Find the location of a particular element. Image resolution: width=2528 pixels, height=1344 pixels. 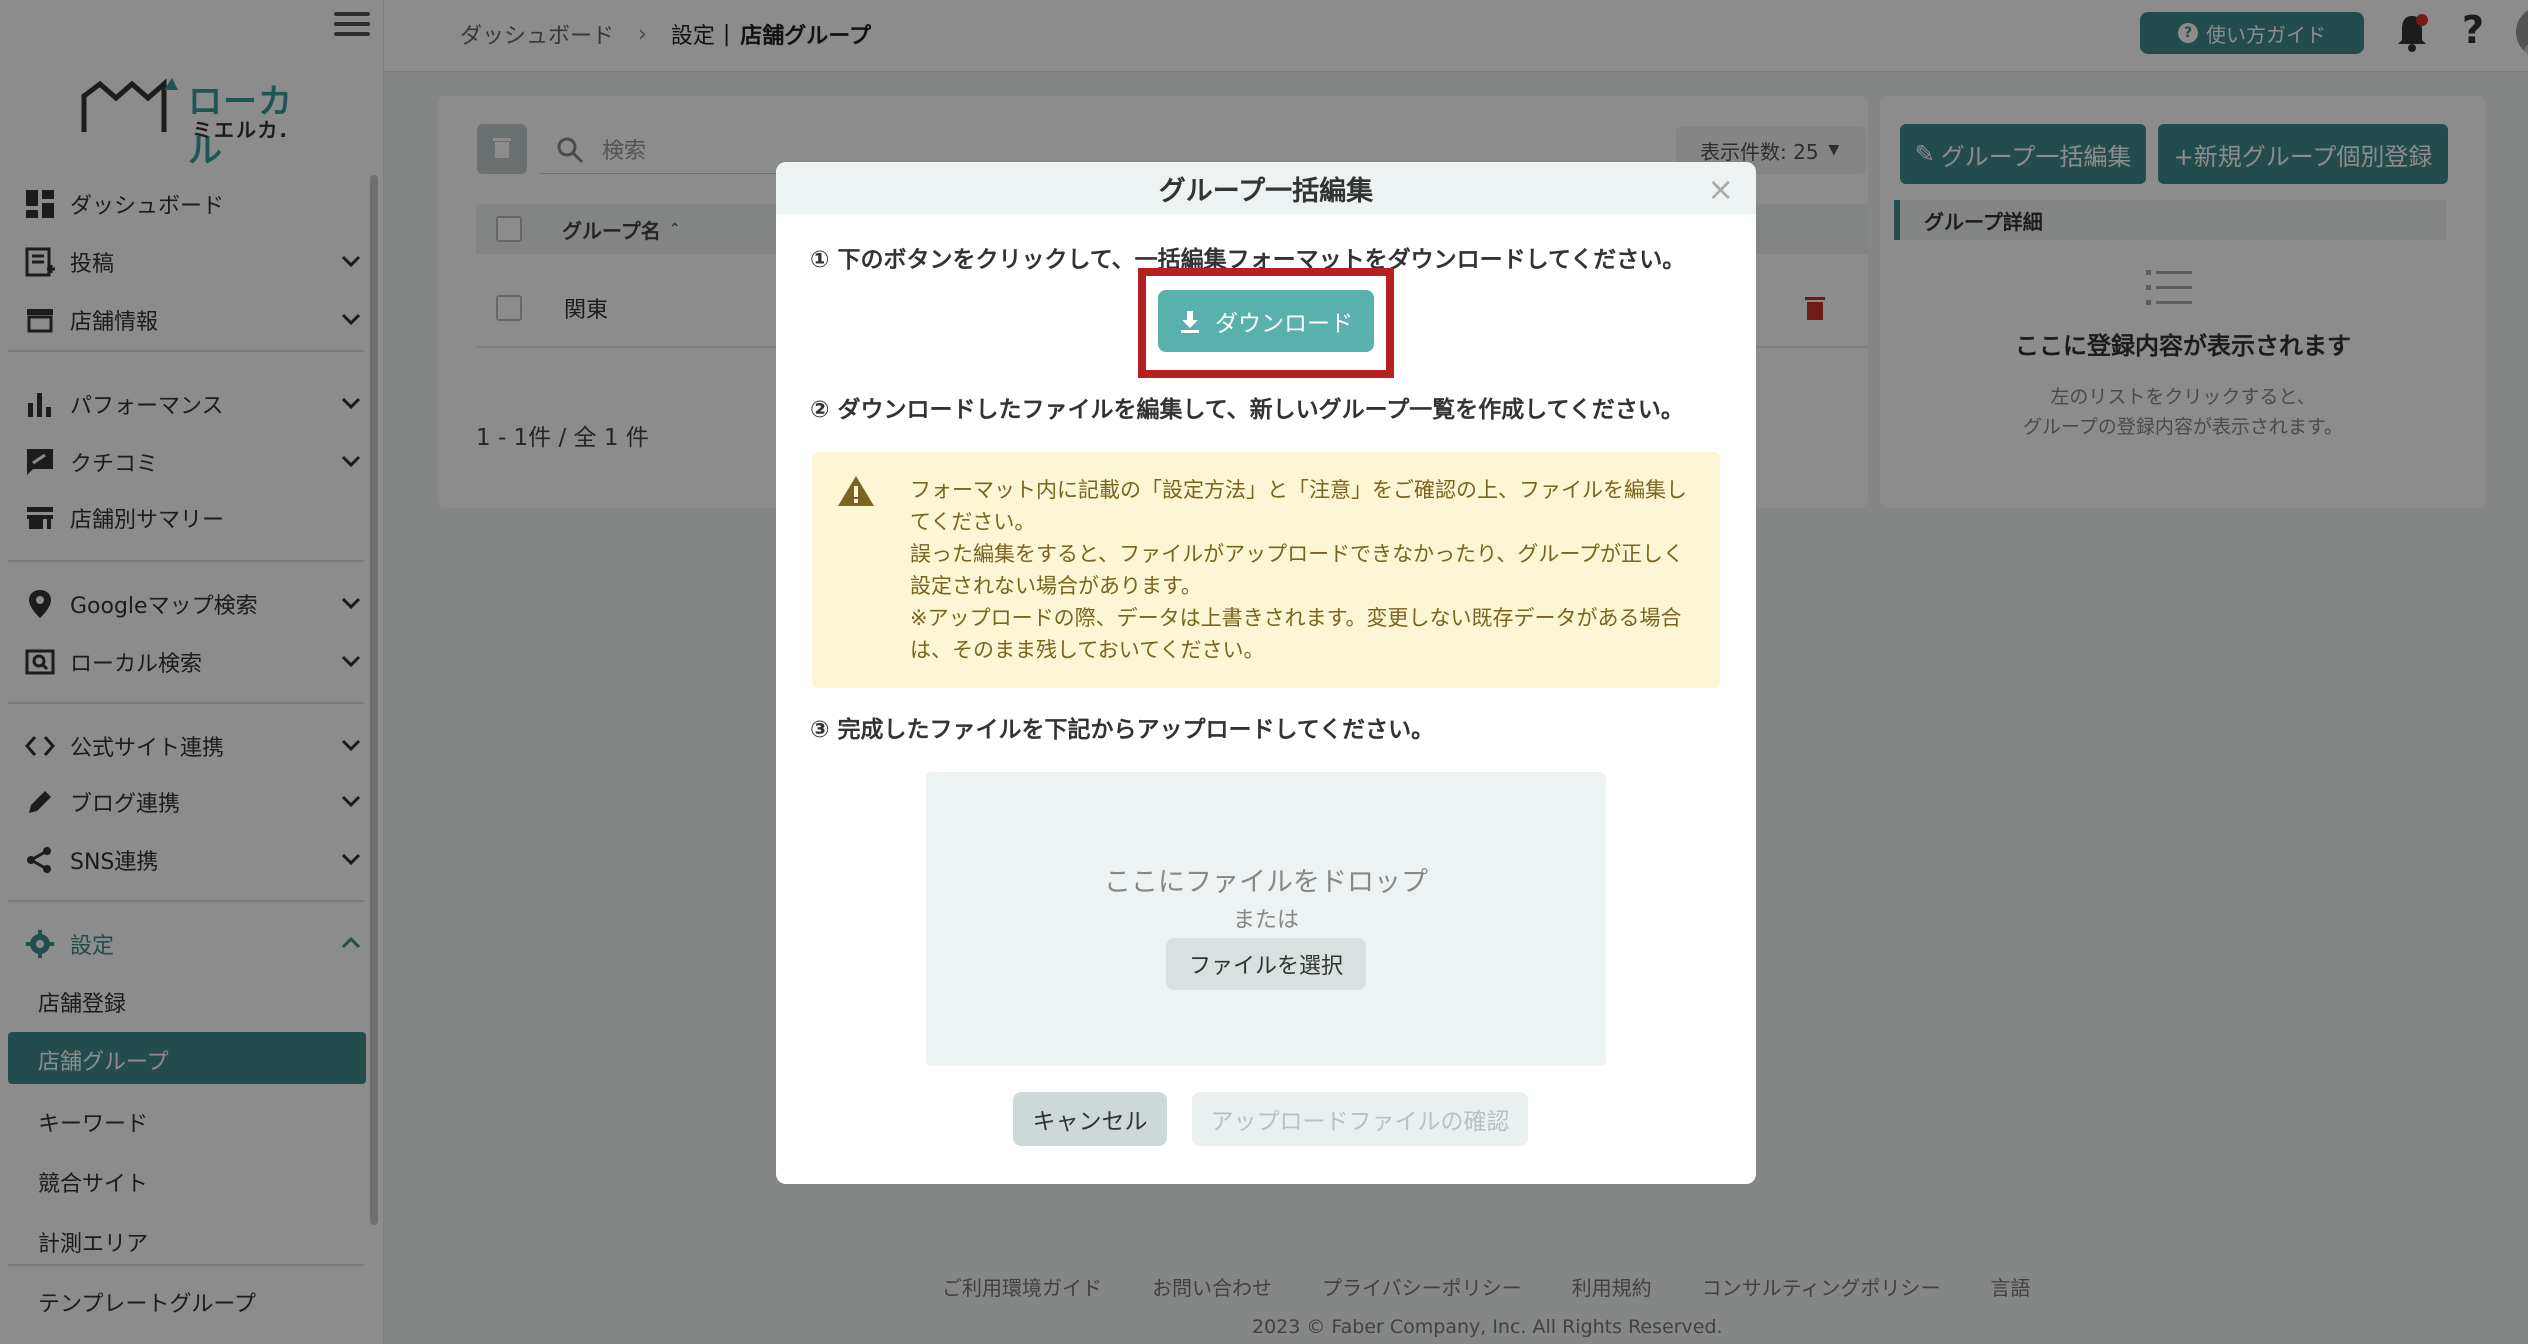

drop-zone-text: ここにファイルをドロップ is located at coordinates (1266, 882).